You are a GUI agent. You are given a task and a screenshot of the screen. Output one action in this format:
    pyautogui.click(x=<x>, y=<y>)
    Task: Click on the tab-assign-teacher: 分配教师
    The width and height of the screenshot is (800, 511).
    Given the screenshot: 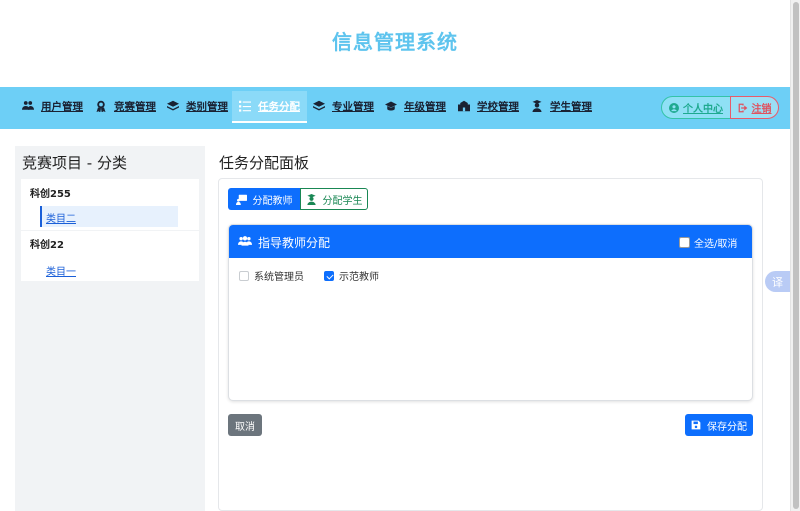 What is the action you would take?
    pyautogui.click(x=264, y=199)
    